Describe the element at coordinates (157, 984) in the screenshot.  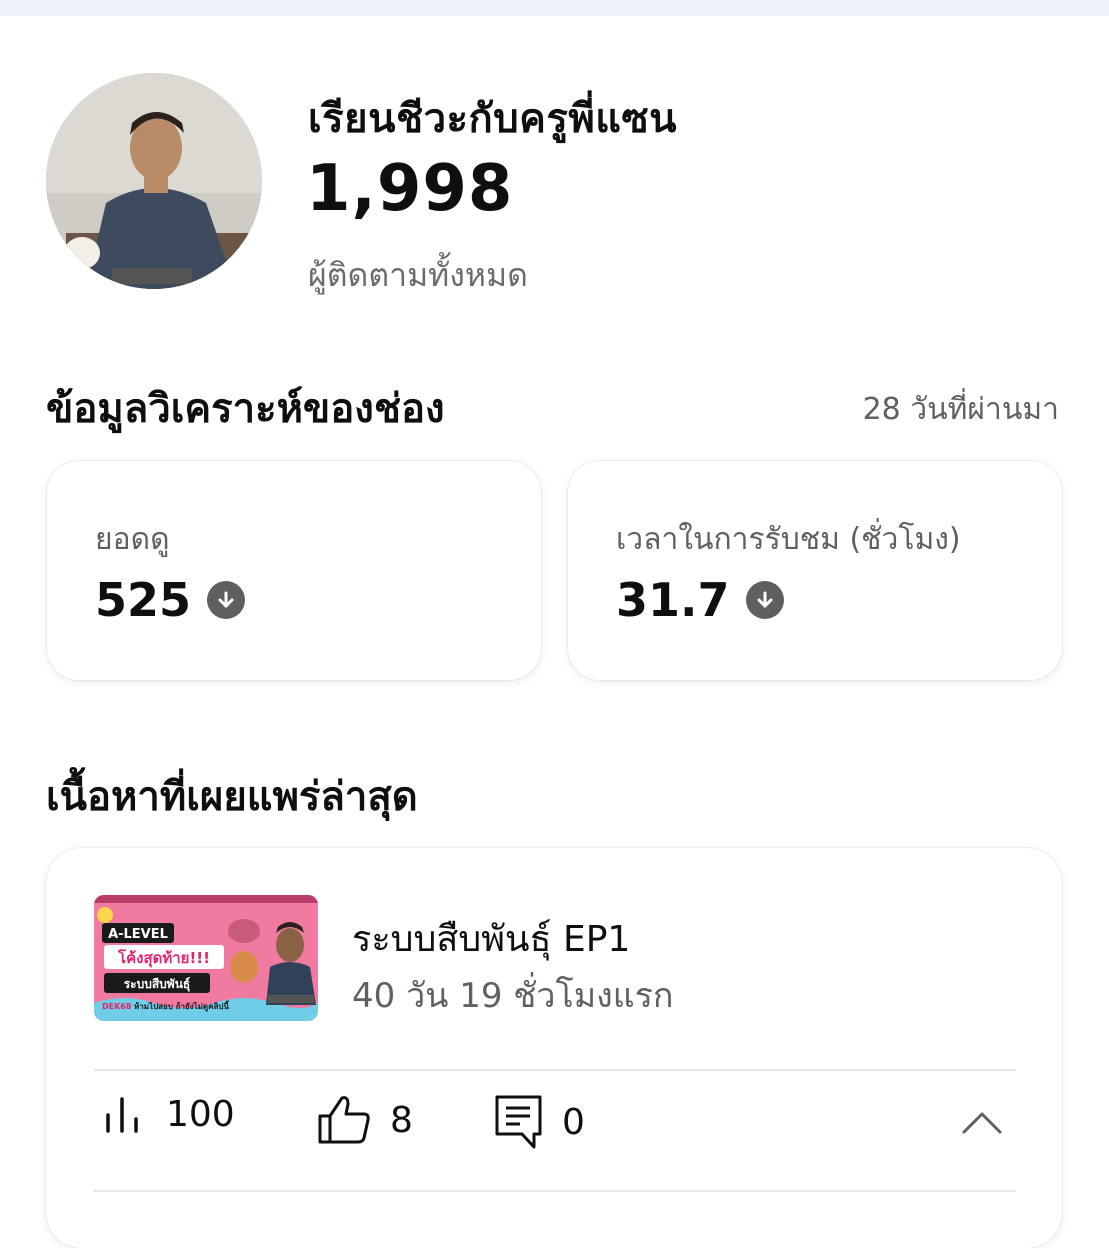
I see `thumbnail-line3: ระบบสืบพันธุ์` at that location.